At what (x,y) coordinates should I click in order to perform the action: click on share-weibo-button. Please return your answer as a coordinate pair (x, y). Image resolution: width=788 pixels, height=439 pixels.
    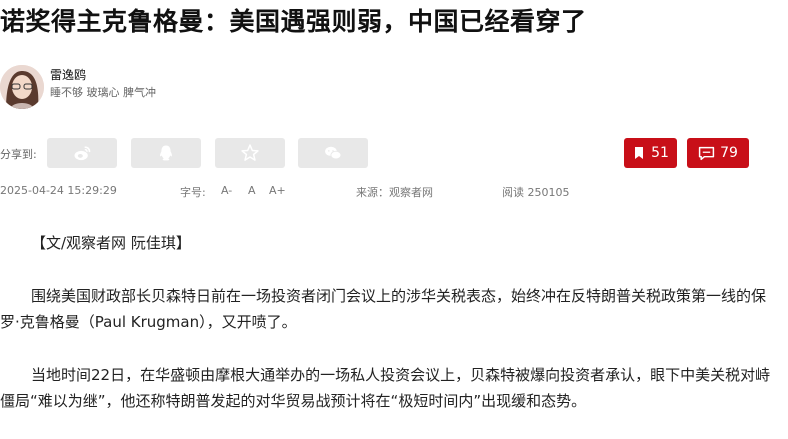
    Looking at the image, I should click on (82, 153).